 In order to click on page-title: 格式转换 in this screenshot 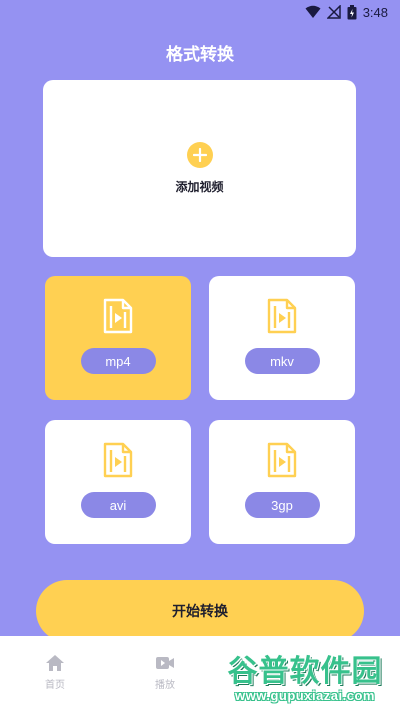, I will do `click(200, 55)`.